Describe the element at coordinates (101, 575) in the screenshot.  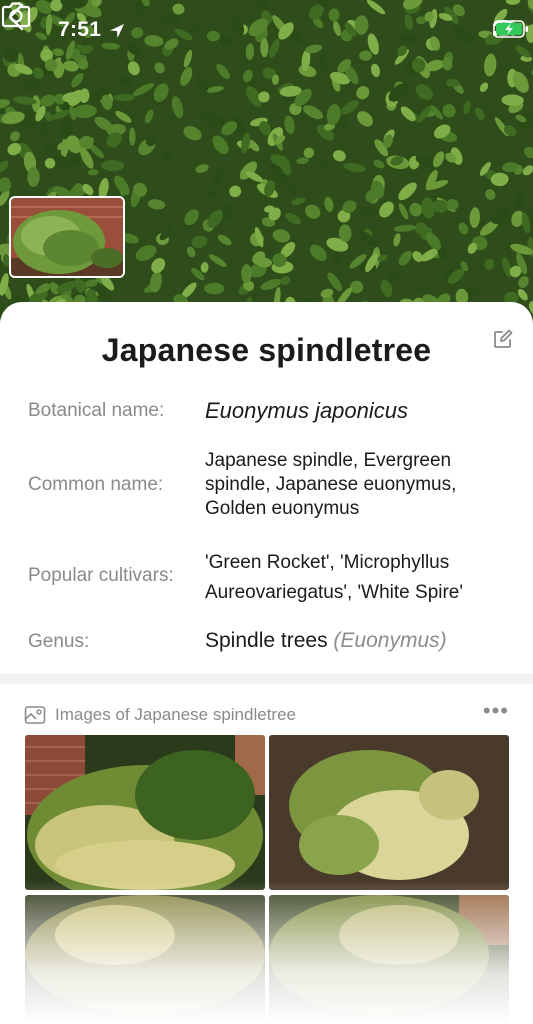
I see `popular-cultivars-label: Popular cultivars:` at that location.